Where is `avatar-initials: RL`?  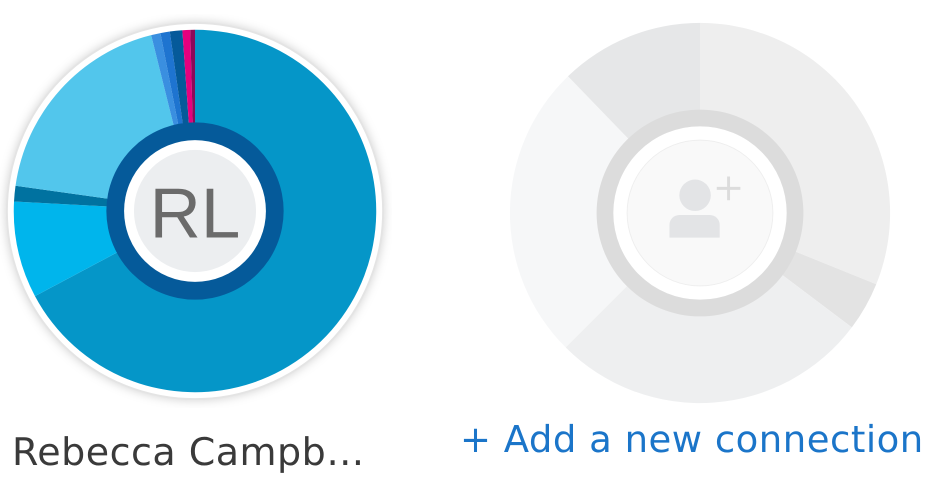
avatar-initials: RL is located at coordinates (195, 214).